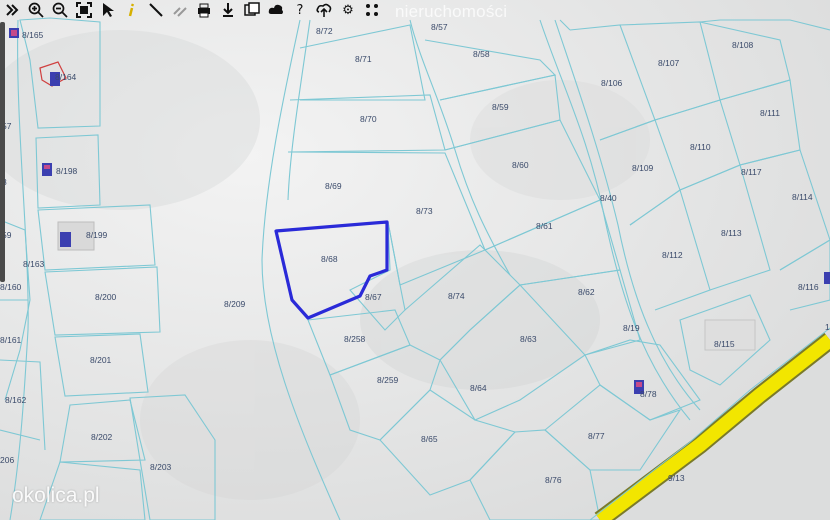  Describe the element at coordinates (643, 168) in the screenshot. I see `parcel-label-8-109: 8/109` at that location.